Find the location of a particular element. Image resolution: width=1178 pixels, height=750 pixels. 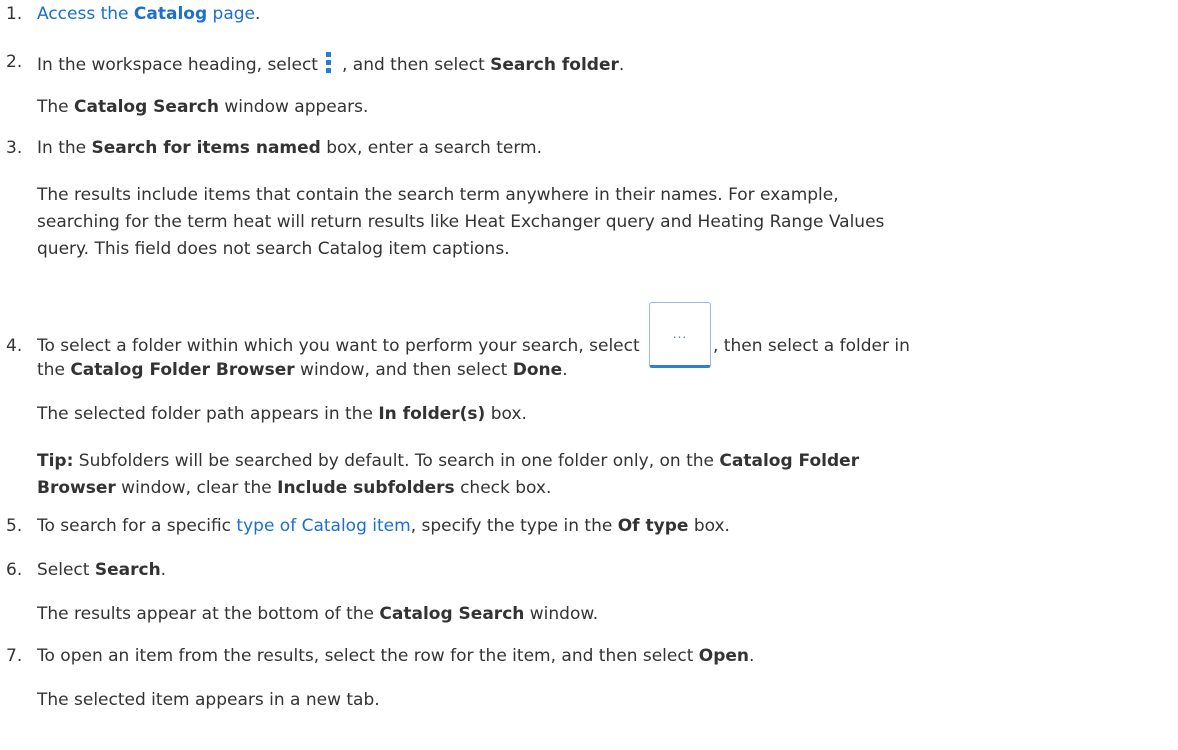

kebab-menu-icon is located at coordinates (328, 63).